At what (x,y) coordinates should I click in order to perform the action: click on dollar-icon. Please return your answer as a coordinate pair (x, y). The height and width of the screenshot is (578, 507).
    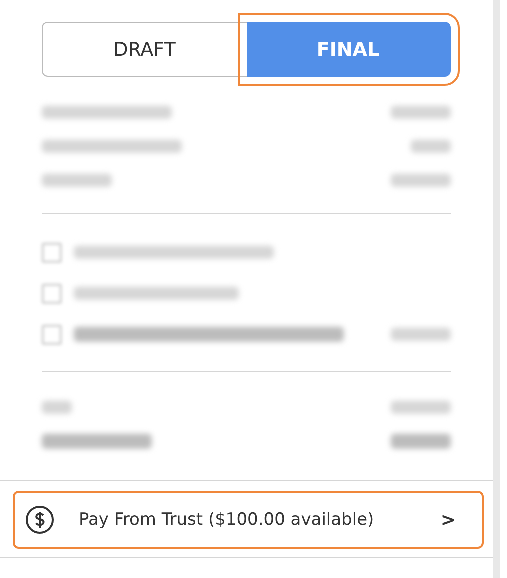
    Looking at the image, I should click on (40, 520).